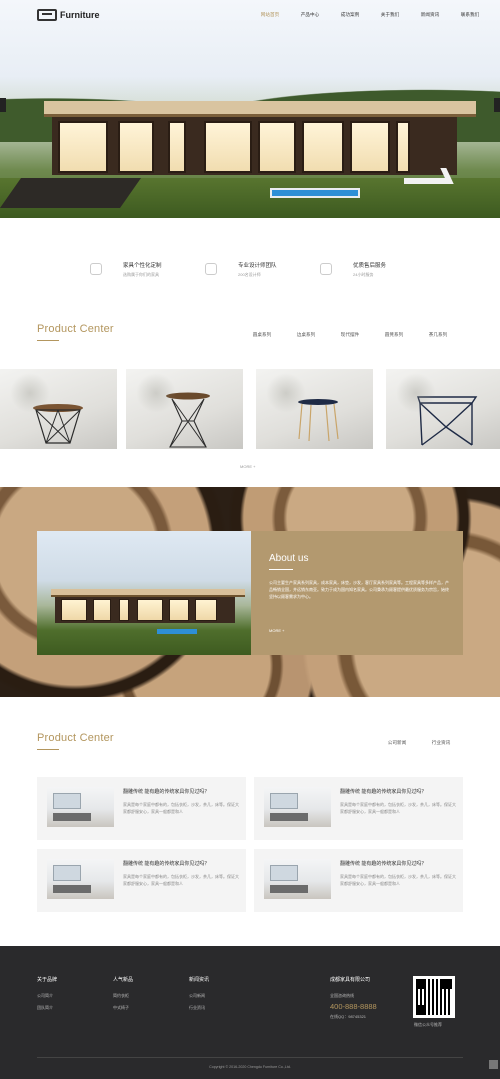  What do you see at coordinates (276, 630) in the screenshot?
I see `about-more-link: MORE +` at bounding box center [276, 630].